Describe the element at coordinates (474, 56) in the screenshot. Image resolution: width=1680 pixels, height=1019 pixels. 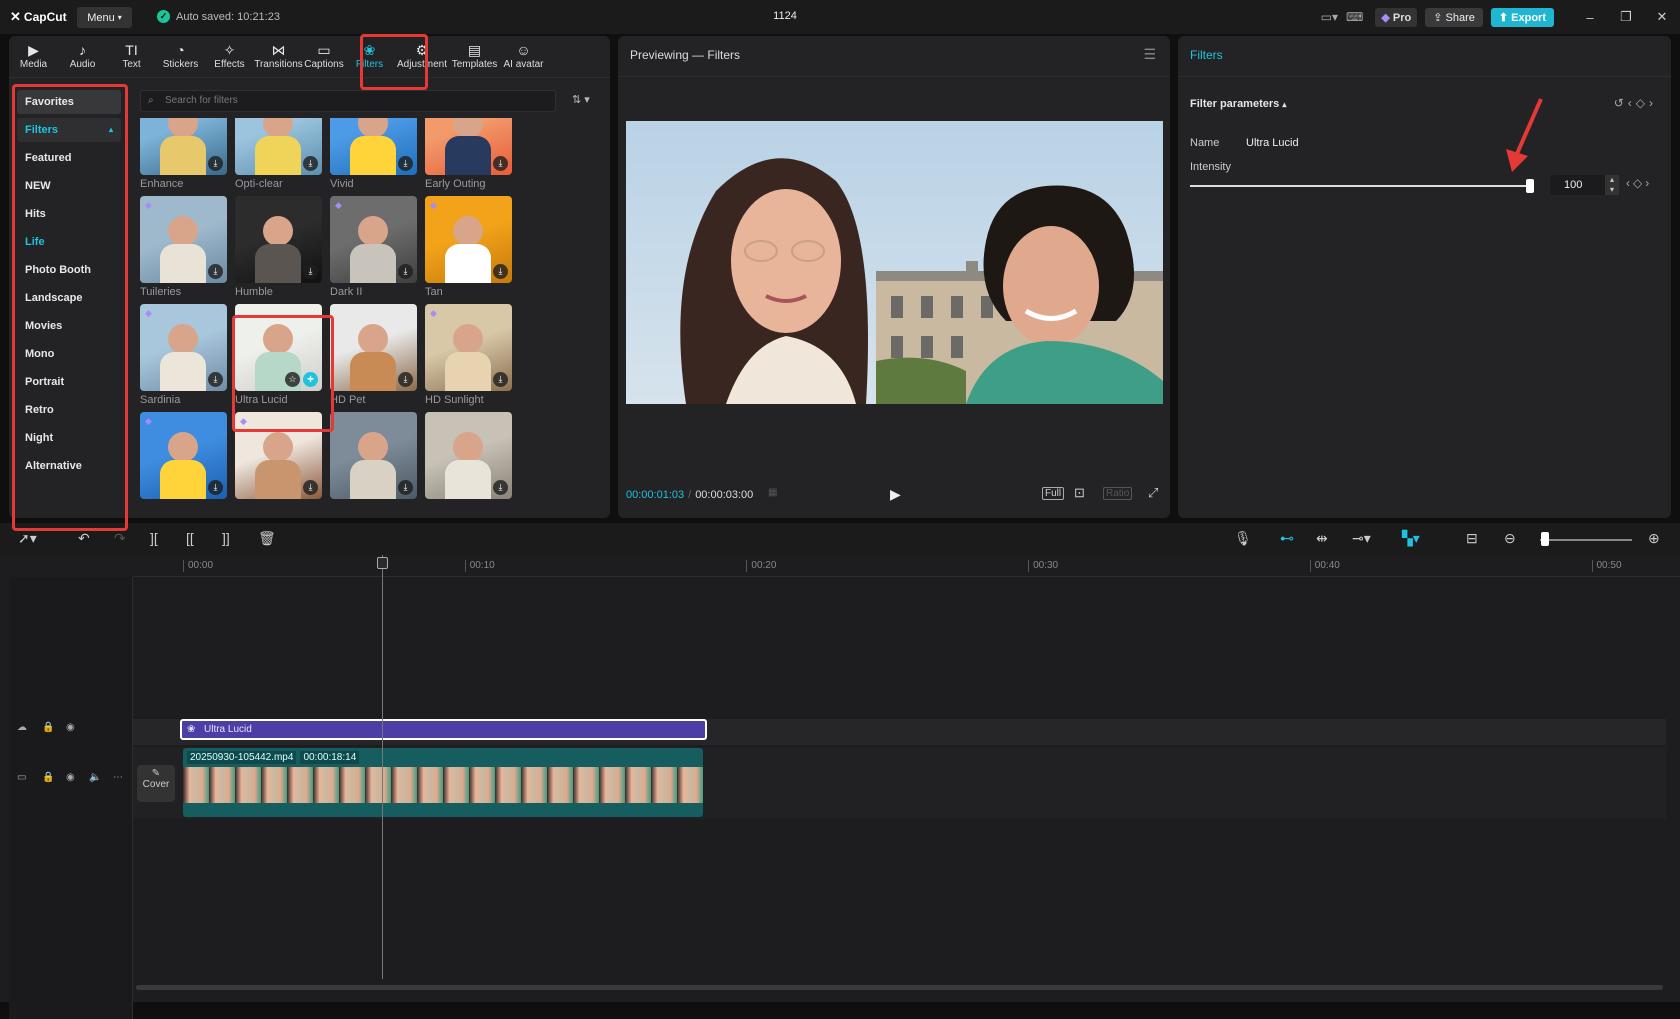
I see `tab-templates: ▤ Templates` at that location.